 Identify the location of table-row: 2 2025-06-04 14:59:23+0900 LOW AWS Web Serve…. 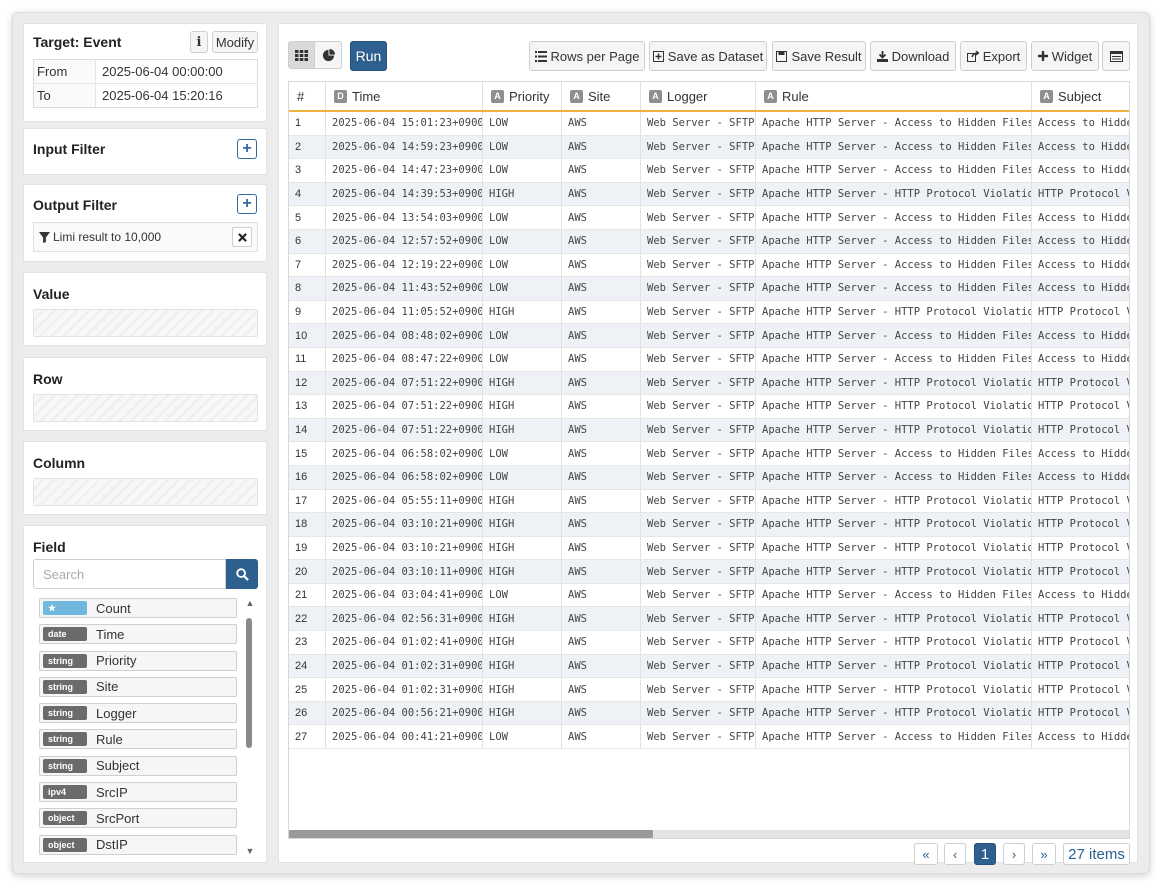
(709, 147).